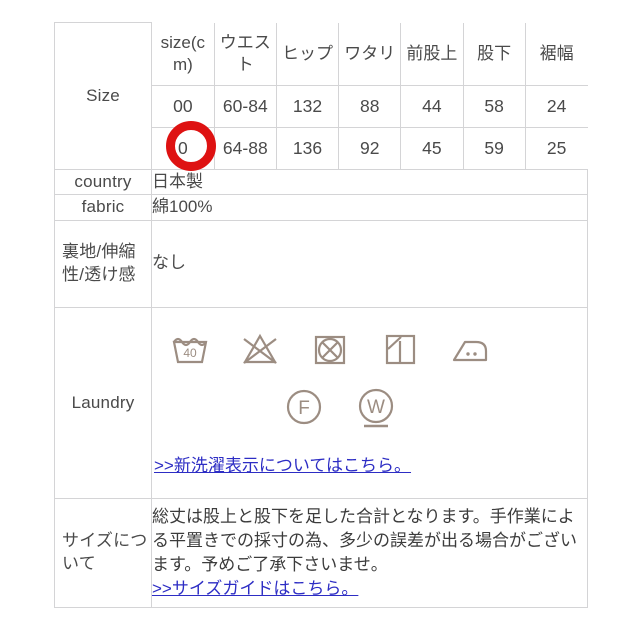  Describe the element at coordinates (103, 402) in the screenshot. I see `row-label-laundry: Laundry` at that location.